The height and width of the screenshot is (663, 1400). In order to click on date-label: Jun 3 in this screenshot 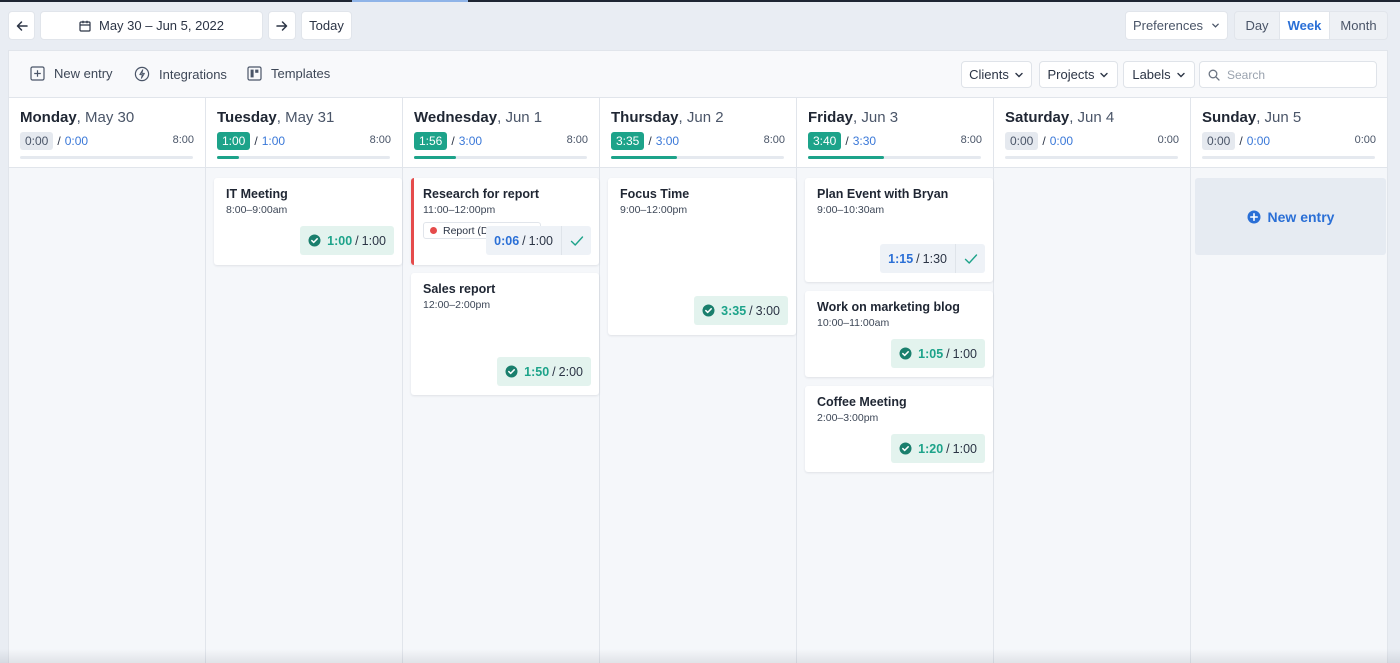, I will do `click(880, 117)`.